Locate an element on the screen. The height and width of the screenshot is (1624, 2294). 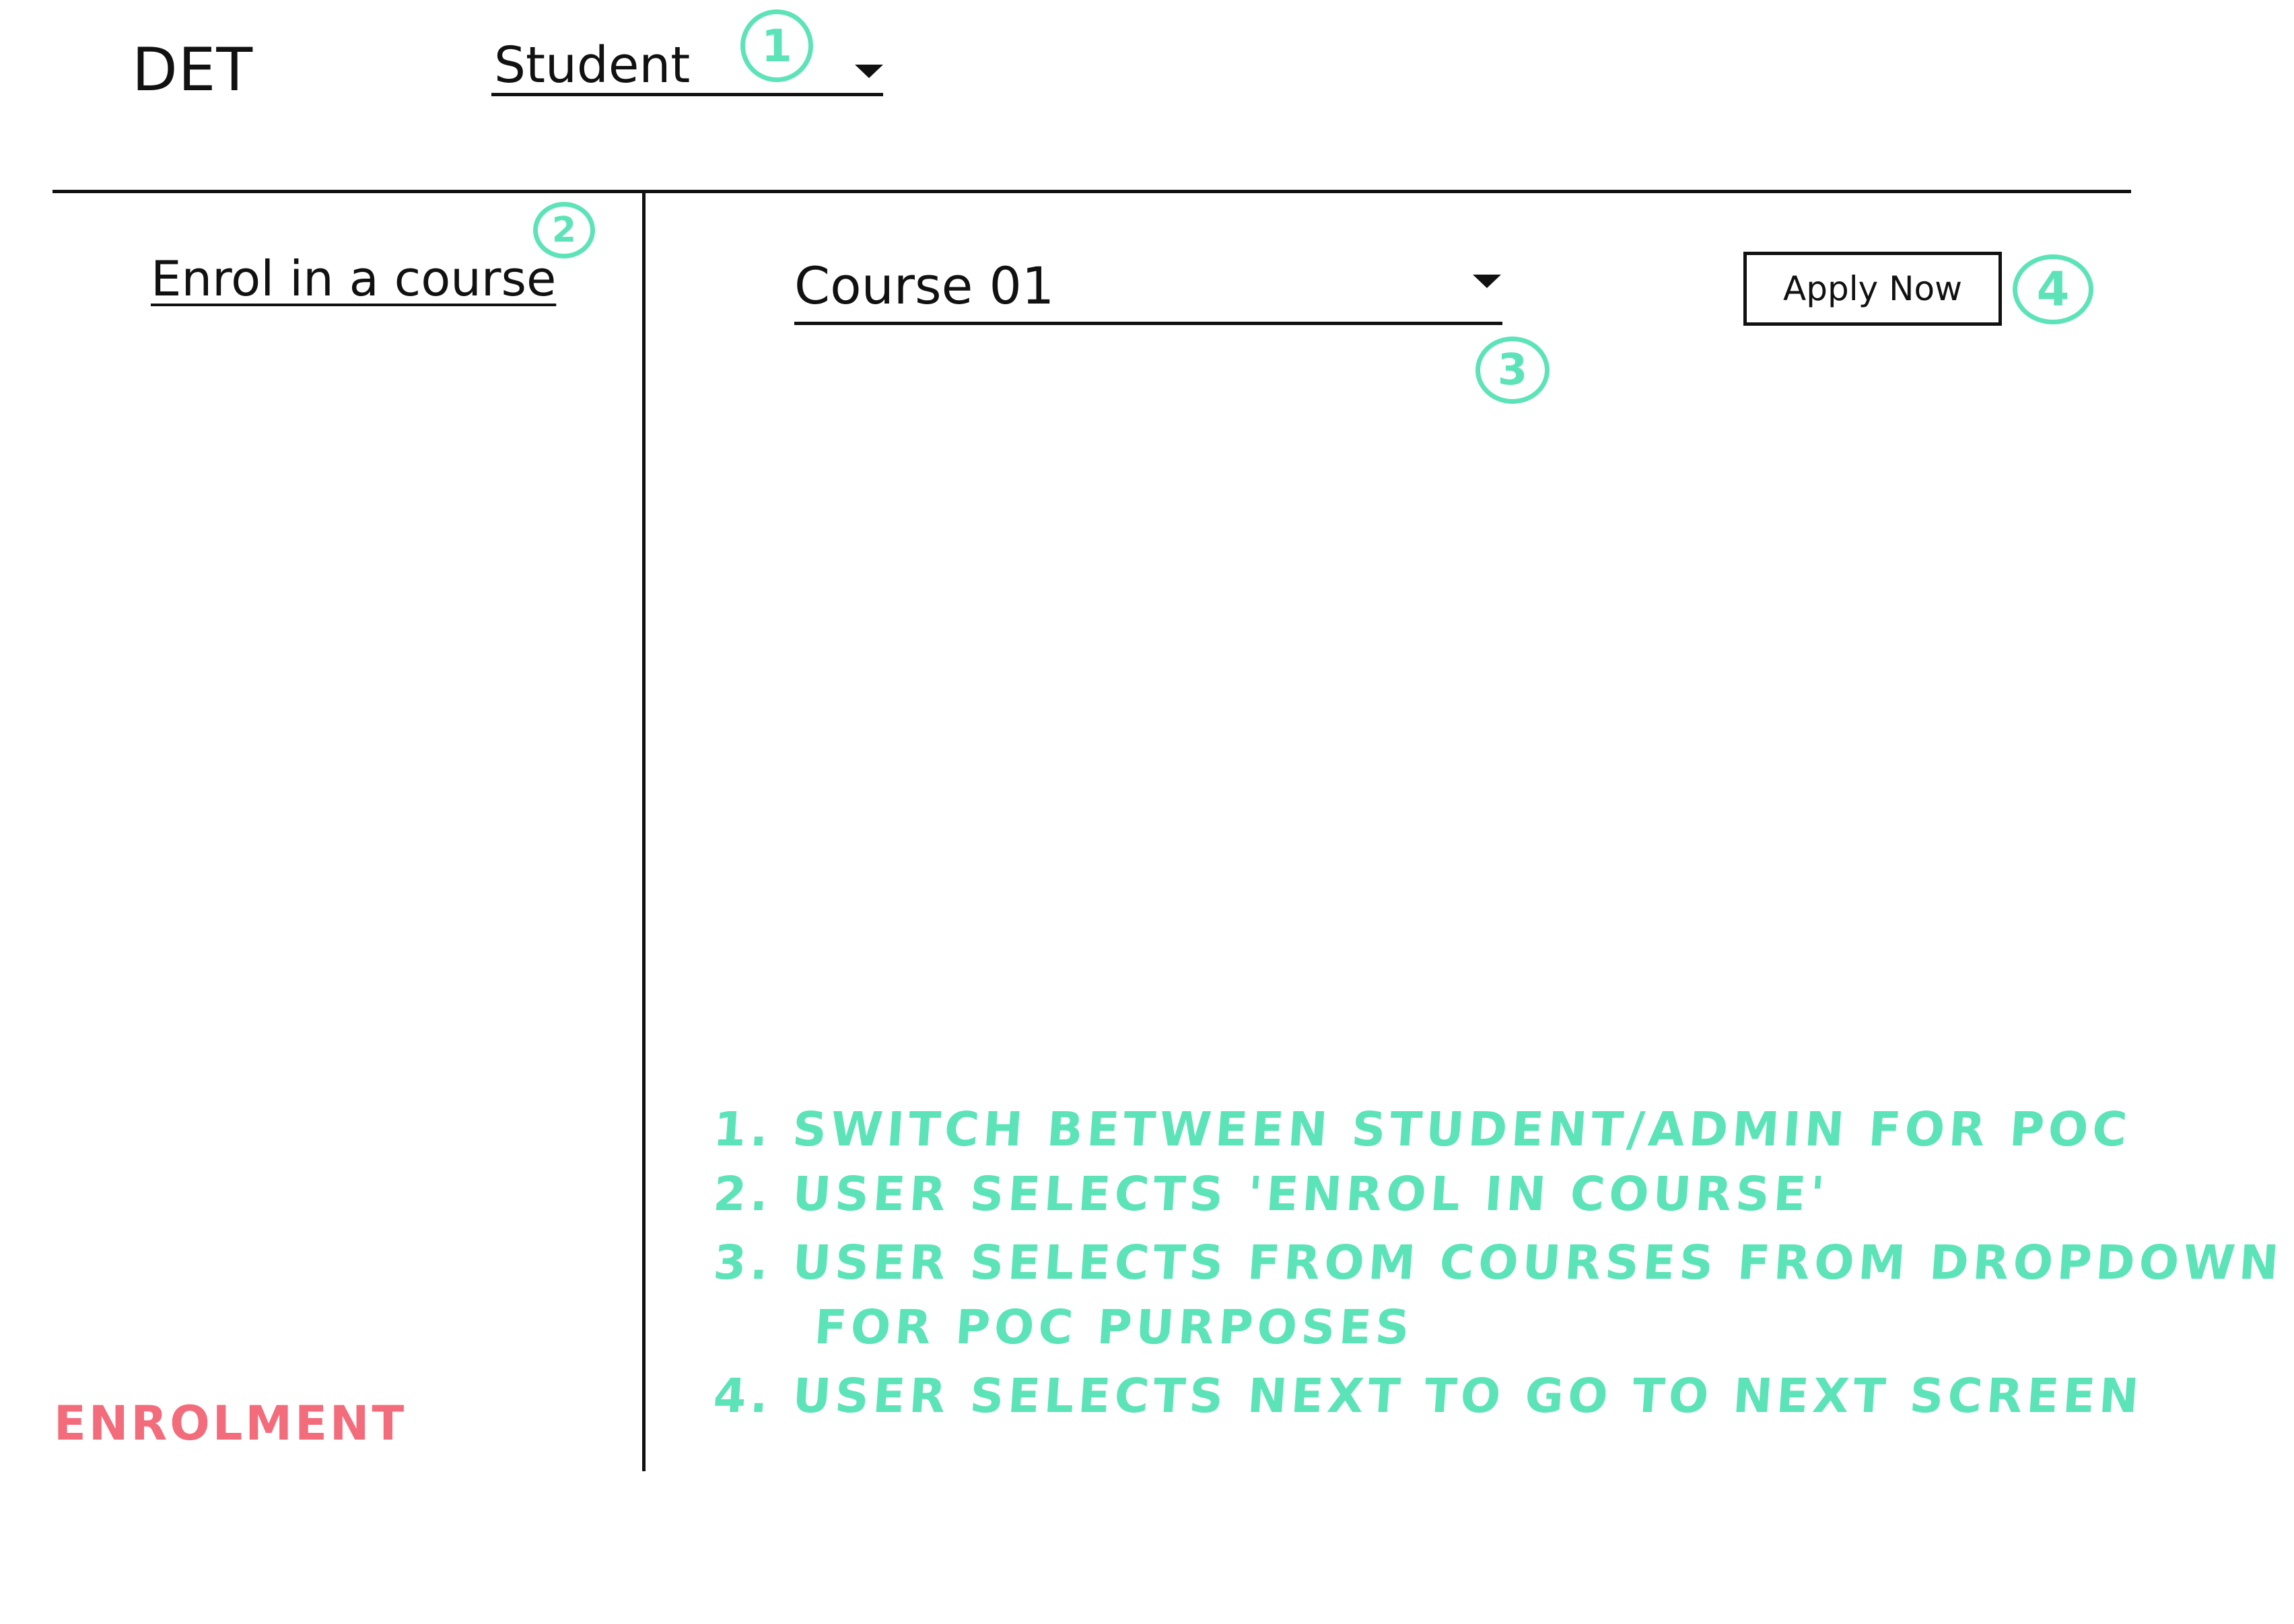
role-dropdown-value: Student is located at coordinates (592, 65).